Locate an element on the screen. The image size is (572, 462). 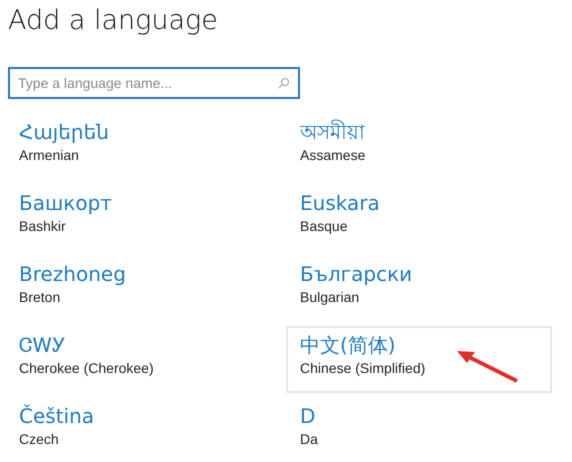
language-item: Български Bulgarian is located at coordinates (419, 288).